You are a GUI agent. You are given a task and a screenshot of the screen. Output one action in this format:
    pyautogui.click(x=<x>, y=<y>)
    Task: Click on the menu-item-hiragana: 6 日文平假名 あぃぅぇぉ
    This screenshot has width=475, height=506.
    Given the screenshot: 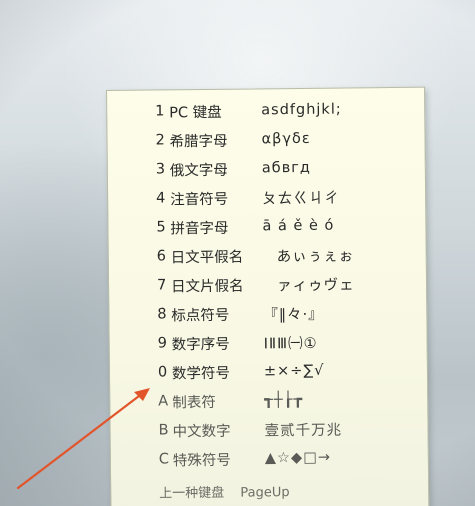 What is the action you would take?
    pyautogui.click(x=256, y=255)
    